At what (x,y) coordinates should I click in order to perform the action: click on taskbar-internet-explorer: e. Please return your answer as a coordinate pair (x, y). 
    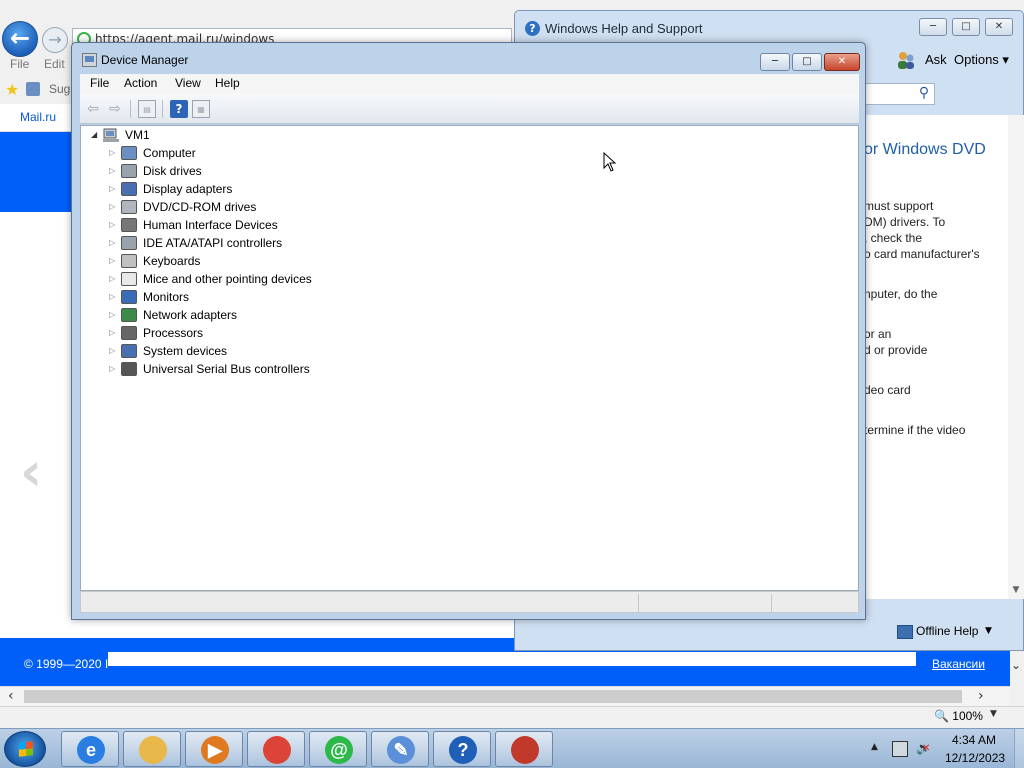
    Looking at the image, I should click on (90, 749).